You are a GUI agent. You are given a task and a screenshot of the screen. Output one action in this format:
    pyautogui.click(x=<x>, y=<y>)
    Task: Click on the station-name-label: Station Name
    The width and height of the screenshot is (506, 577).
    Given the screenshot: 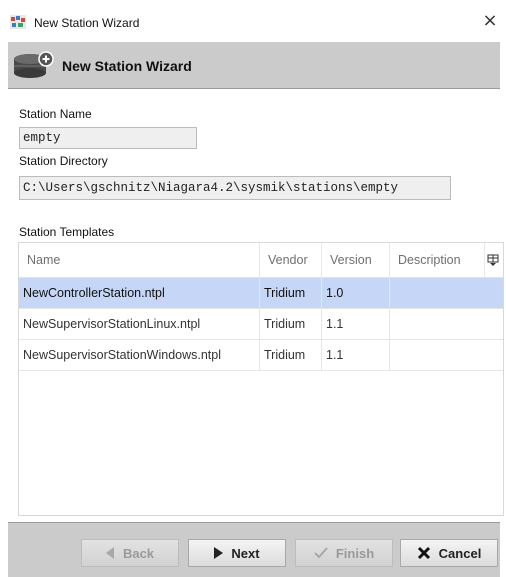 What is the action you would take?
    pyautogui.click(x=55, y=114)
    